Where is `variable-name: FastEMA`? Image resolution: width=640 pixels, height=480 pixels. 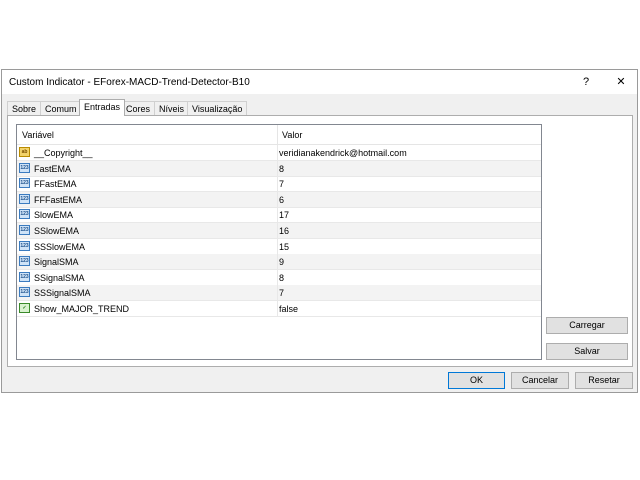 variable-name: FastEMA is located at coordinates (53, 168).